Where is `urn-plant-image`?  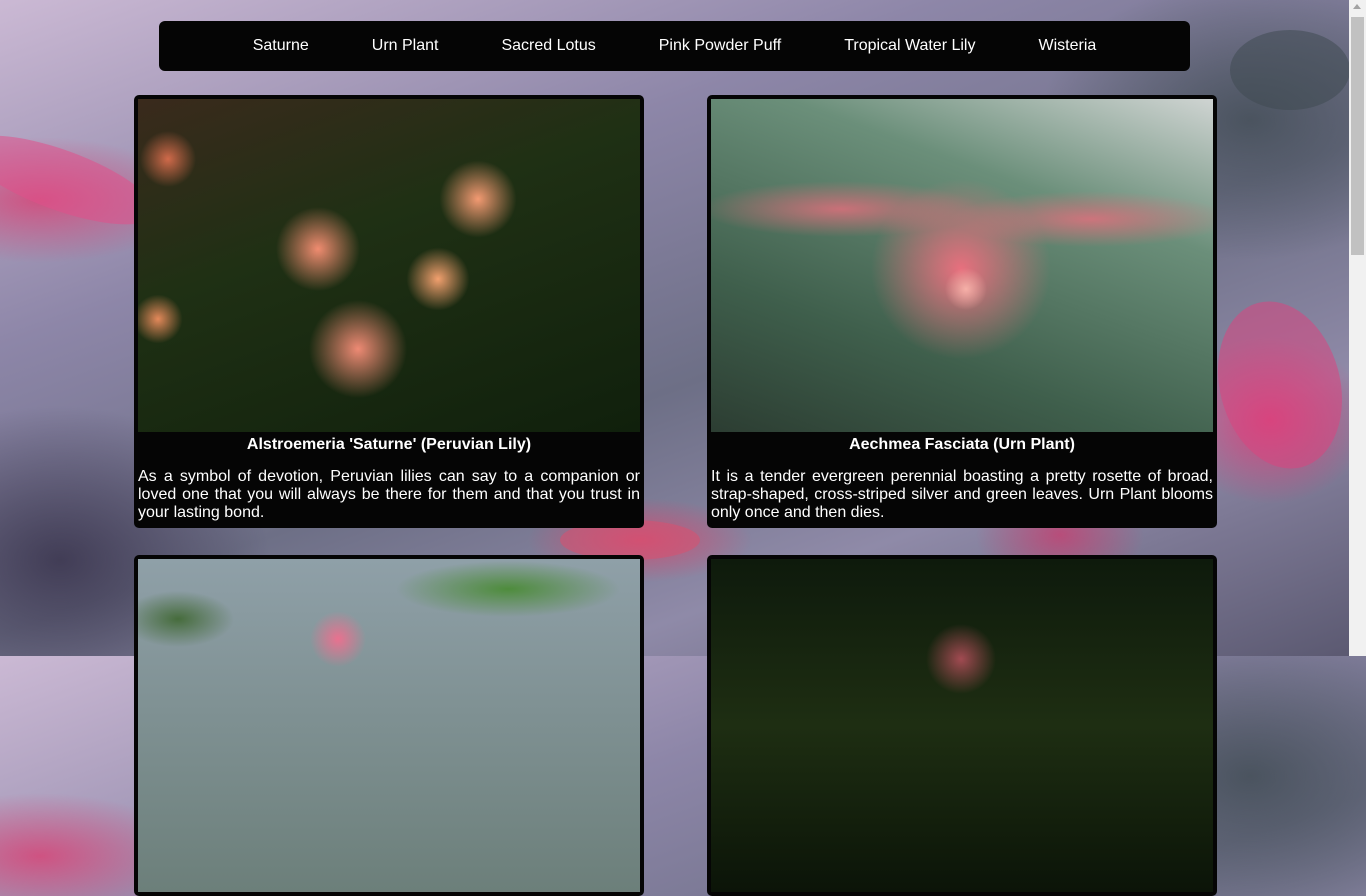 urn-plant-image is located at coordinates (962, 265).